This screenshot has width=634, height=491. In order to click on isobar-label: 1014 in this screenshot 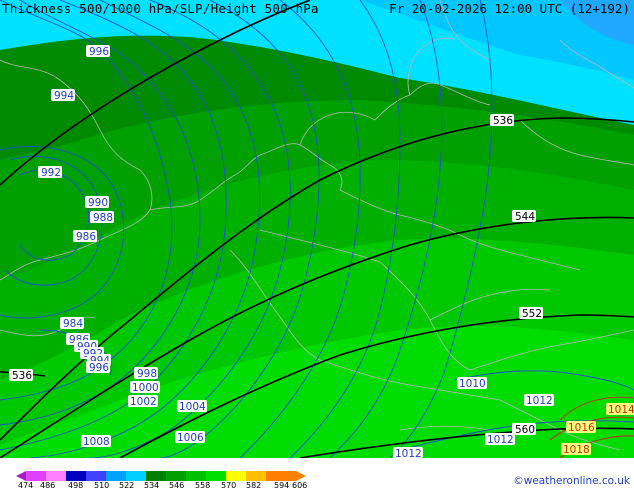, I will do `click(621, 410)`.